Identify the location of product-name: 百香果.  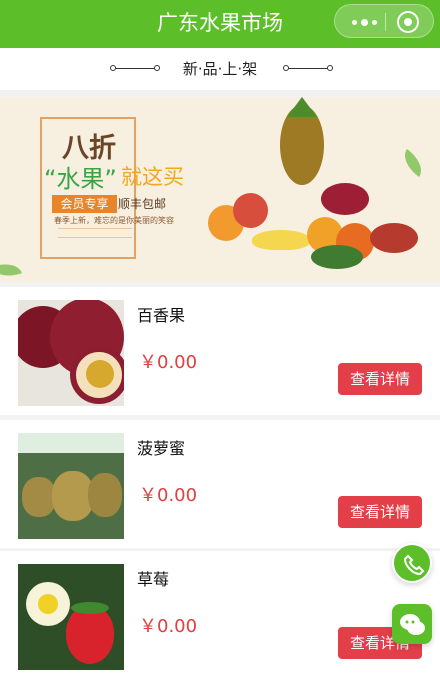
(161, 315).